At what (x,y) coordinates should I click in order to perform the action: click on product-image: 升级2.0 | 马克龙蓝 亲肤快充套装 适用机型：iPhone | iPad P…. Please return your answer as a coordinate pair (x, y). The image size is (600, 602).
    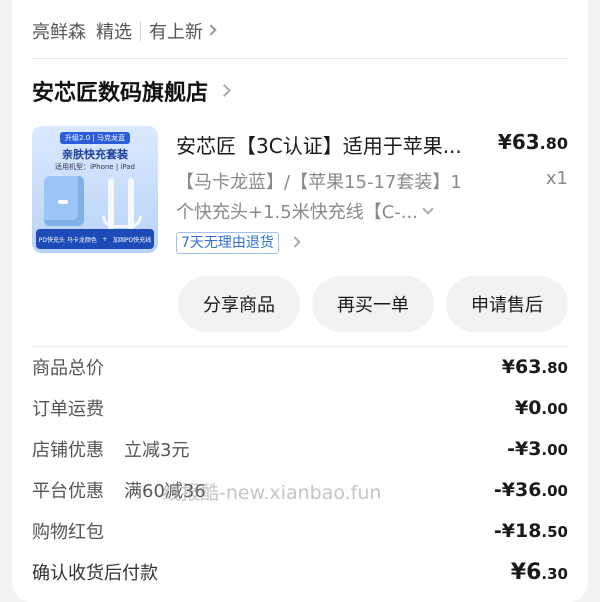
    Looking at the image, I should click on (95, 189).